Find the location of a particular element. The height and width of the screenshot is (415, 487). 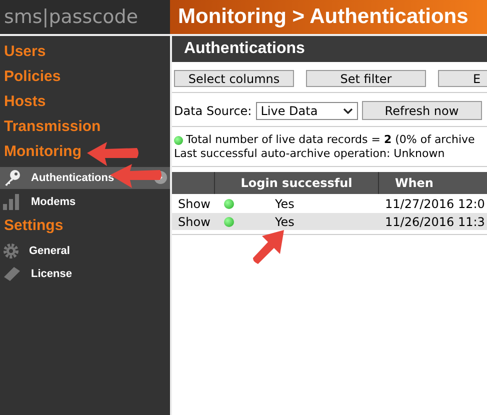

logo: sms|passcode is located at coordinates (85, 17).